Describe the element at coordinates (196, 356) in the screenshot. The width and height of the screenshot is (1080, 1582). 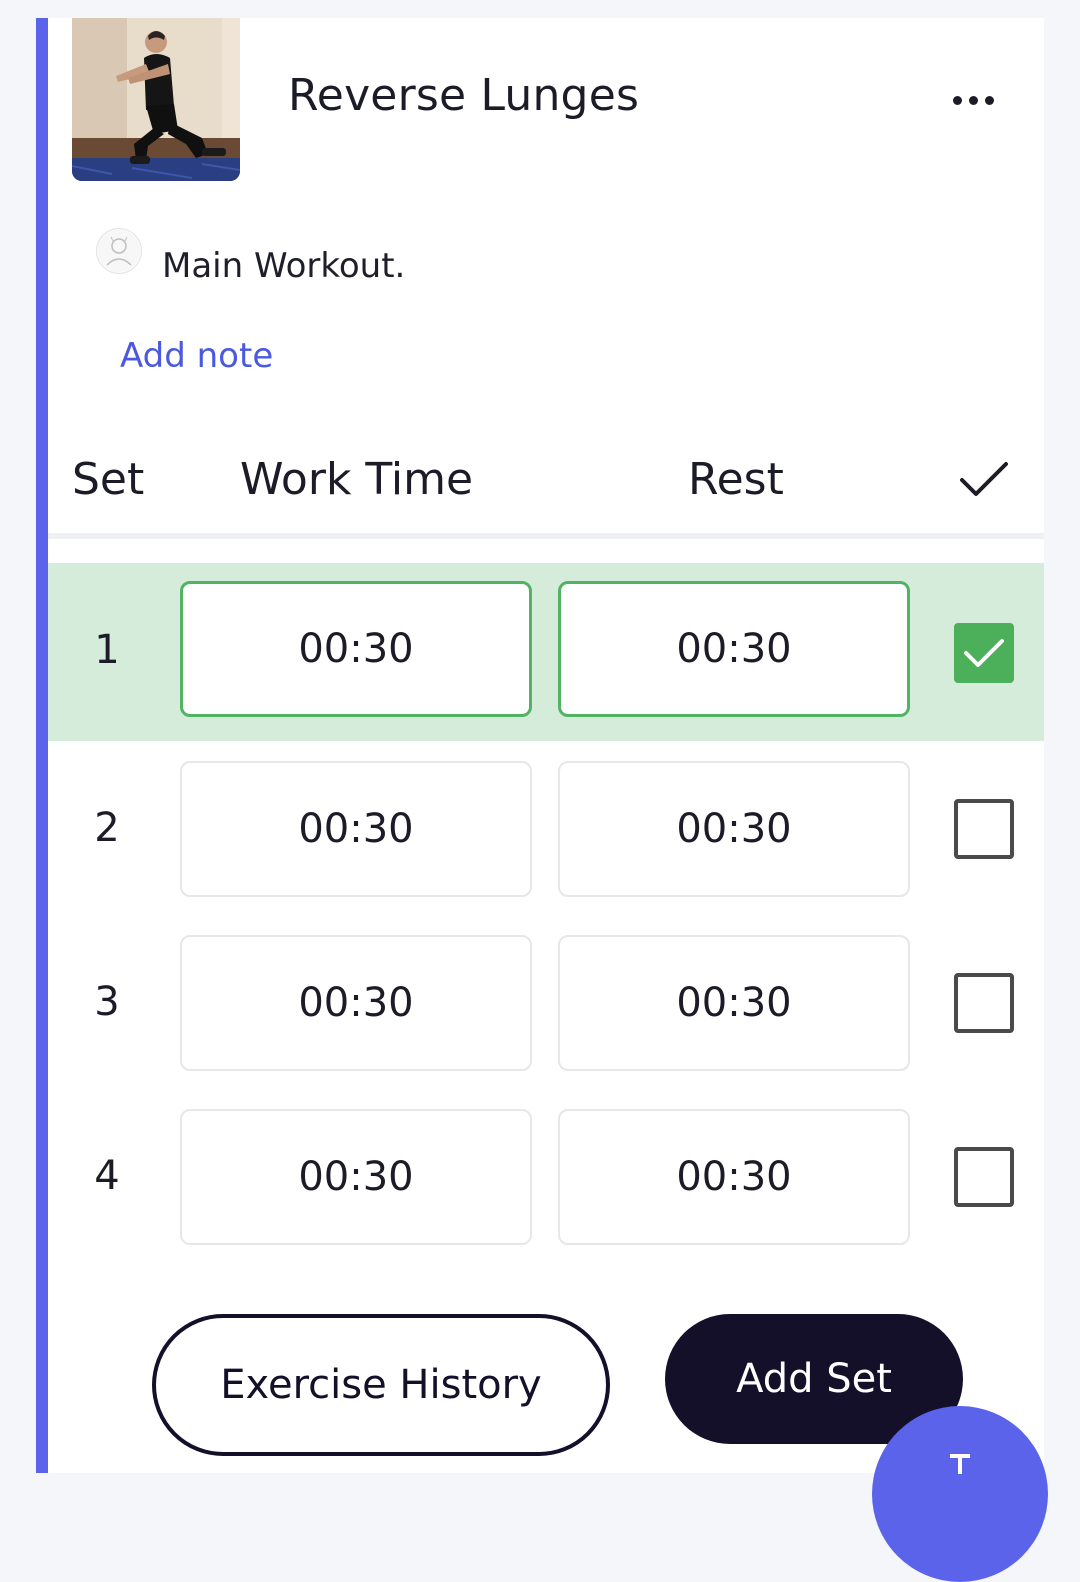
I see `add-note-link: Add note` at that location.